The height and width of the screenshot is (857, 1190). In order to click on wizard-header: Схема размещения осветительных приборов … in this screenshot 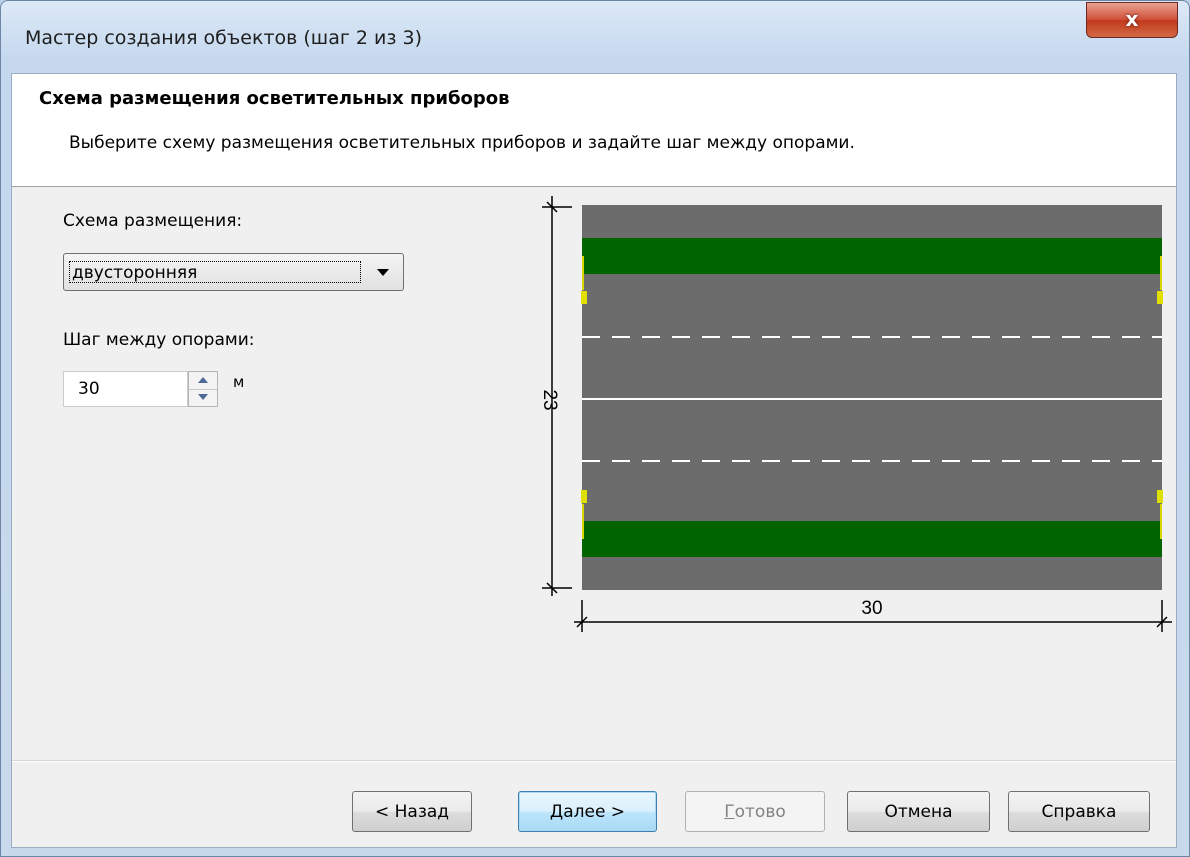, I will do `click(594, 130)`.